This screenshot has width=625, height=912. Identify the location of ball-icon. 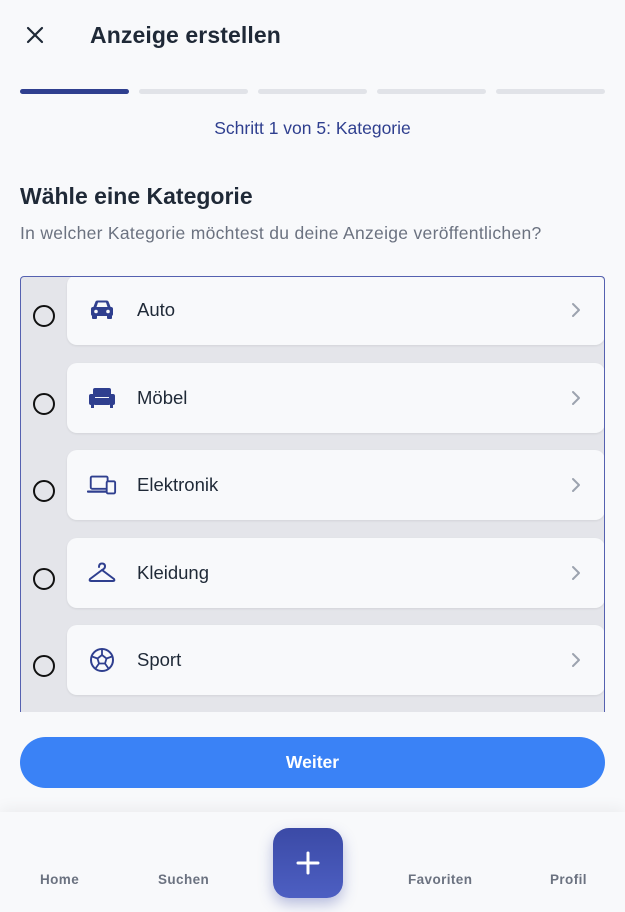
(102, 660).